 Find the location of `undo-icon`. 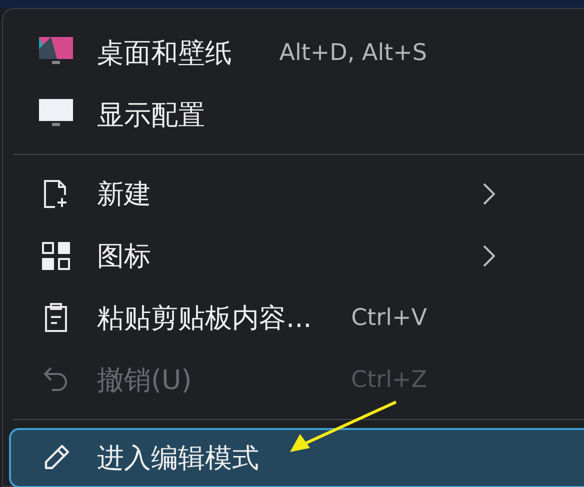

undo-icon is located at coordinates (56, 380).